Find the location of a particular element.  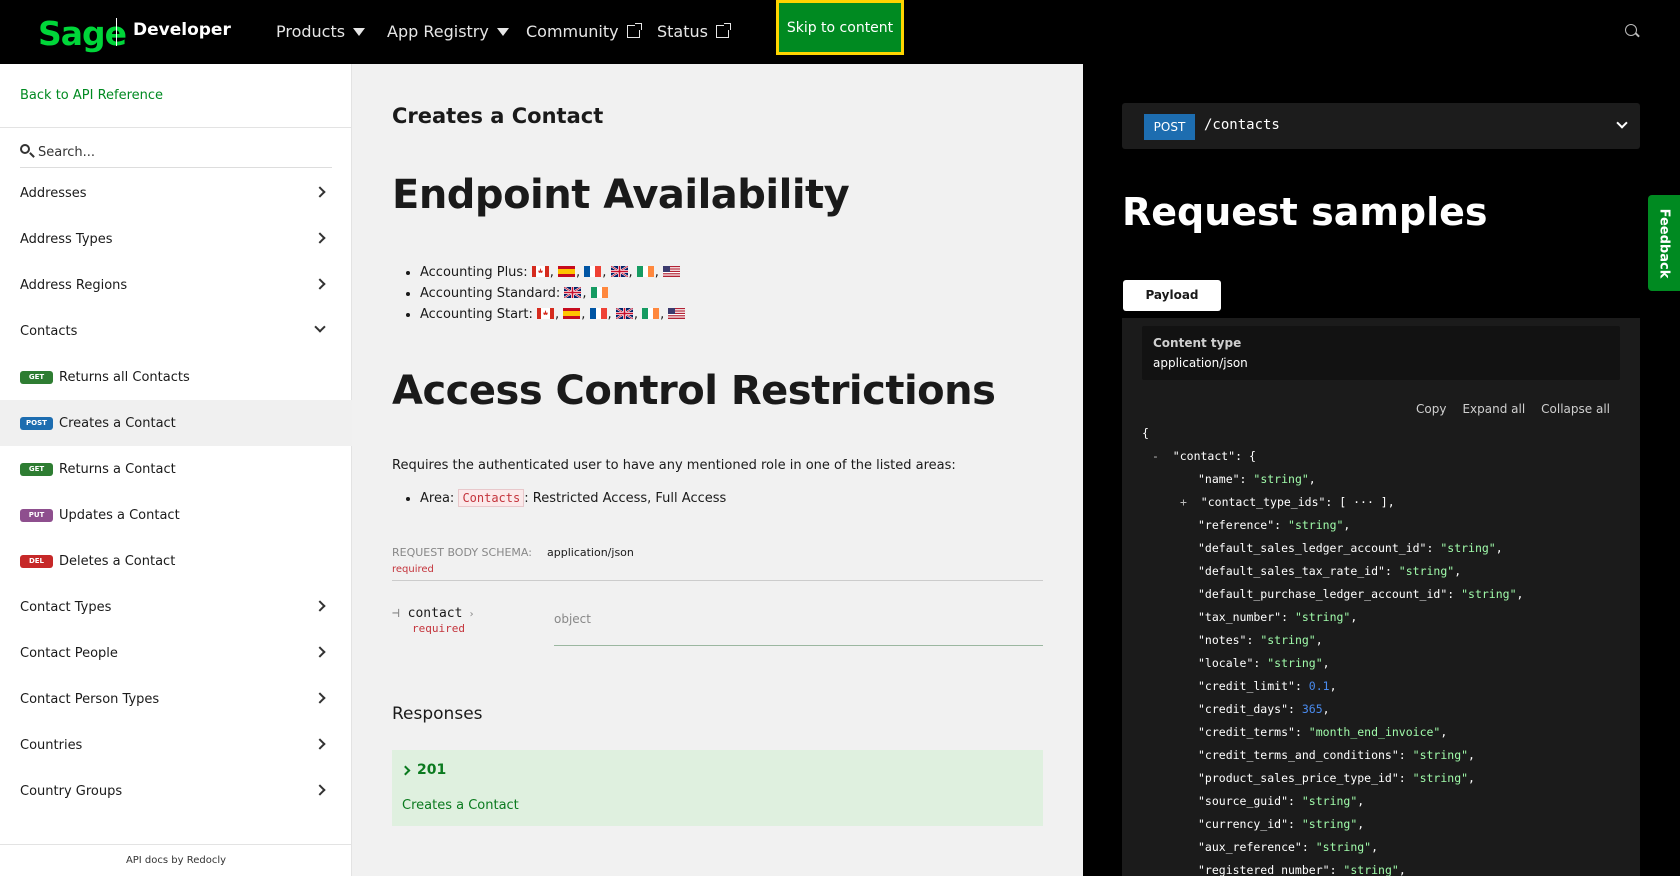

sidebar-item-updates-a-contact: PUT Updates a Contact is located at coordinates (176, 515).